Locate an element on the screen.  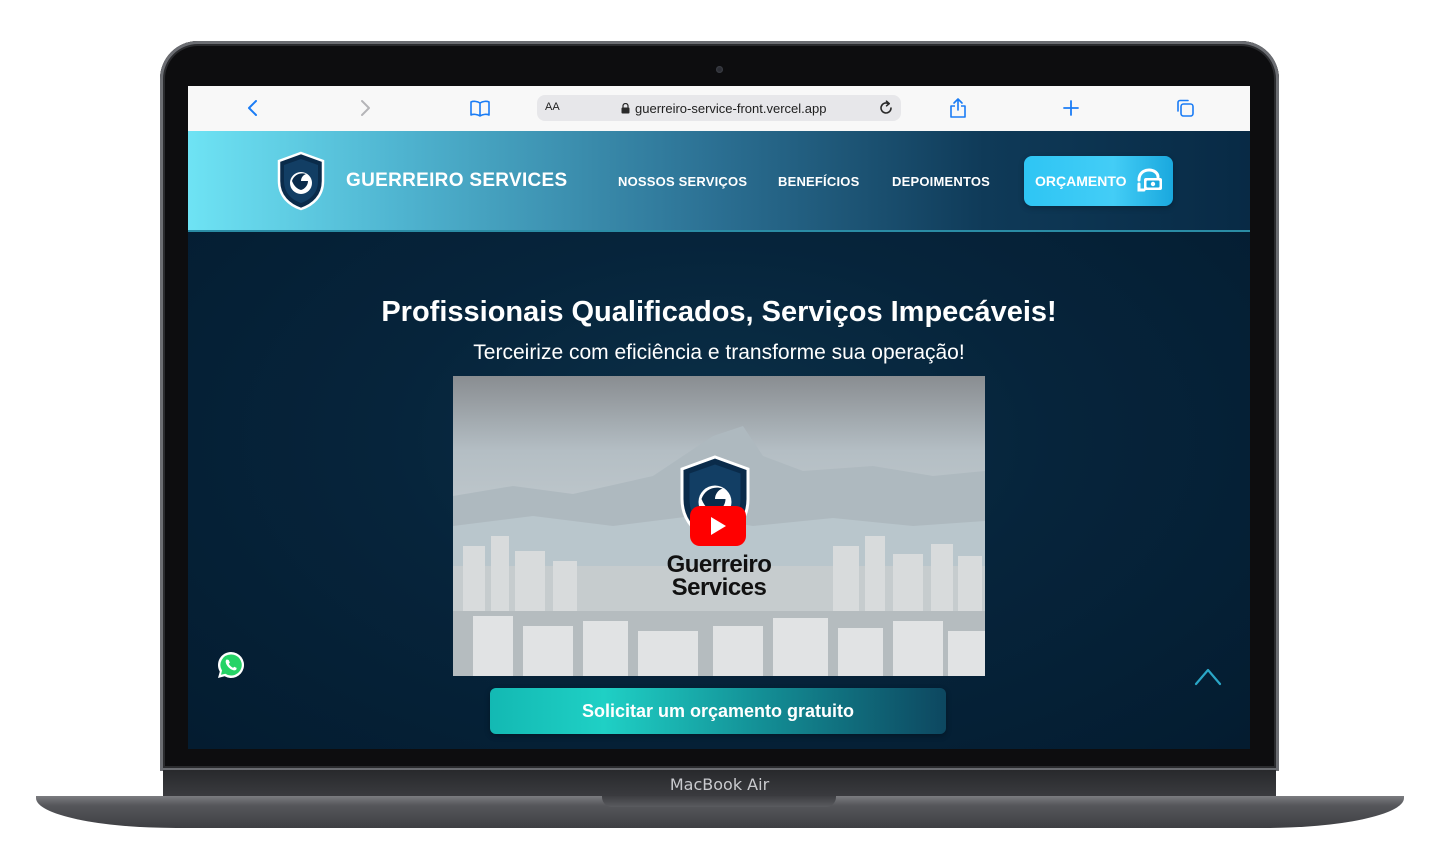
url-field: guerreiro-service-front.vercel.app is located at coordinates (723, 108).